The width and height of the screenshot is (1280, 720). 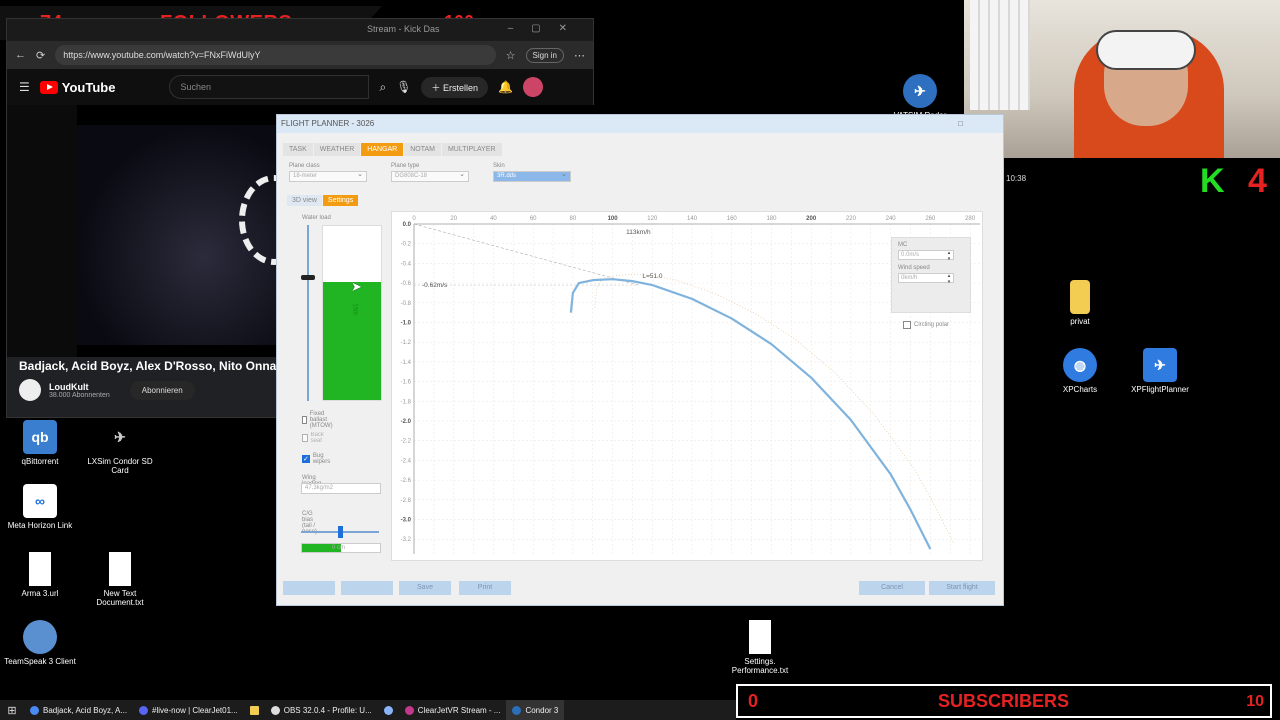 I want to click on tangent-line, so click(x=526, y=254).